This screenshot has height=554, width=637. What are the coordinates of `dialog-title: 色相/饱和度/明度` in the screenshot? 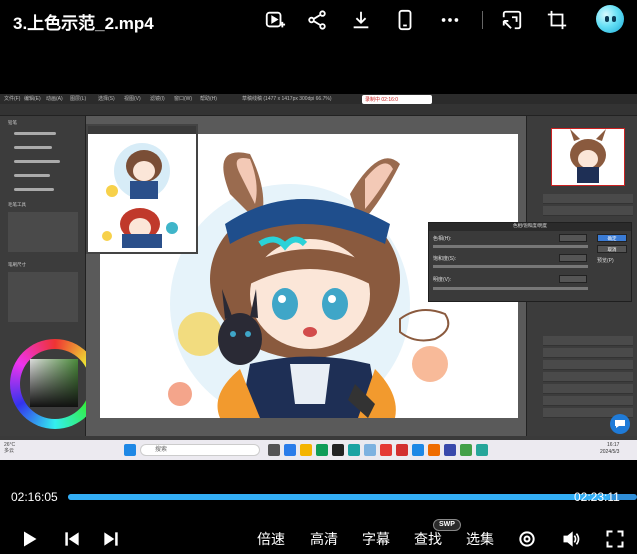 It's located at (530, 227).